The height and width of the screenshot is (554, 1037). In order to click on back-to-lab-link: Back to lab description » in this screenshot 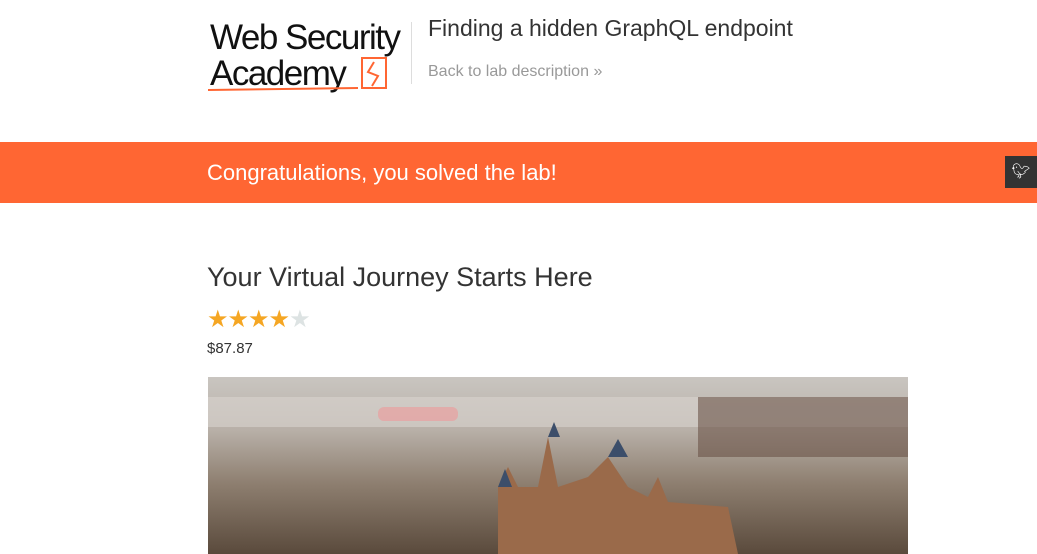, I will do `click(515, 72)`.